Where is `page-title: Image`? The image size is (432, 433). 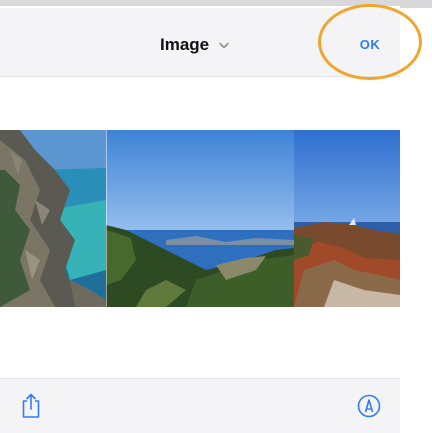
page-title: Image is located at coordinates (185, 44).